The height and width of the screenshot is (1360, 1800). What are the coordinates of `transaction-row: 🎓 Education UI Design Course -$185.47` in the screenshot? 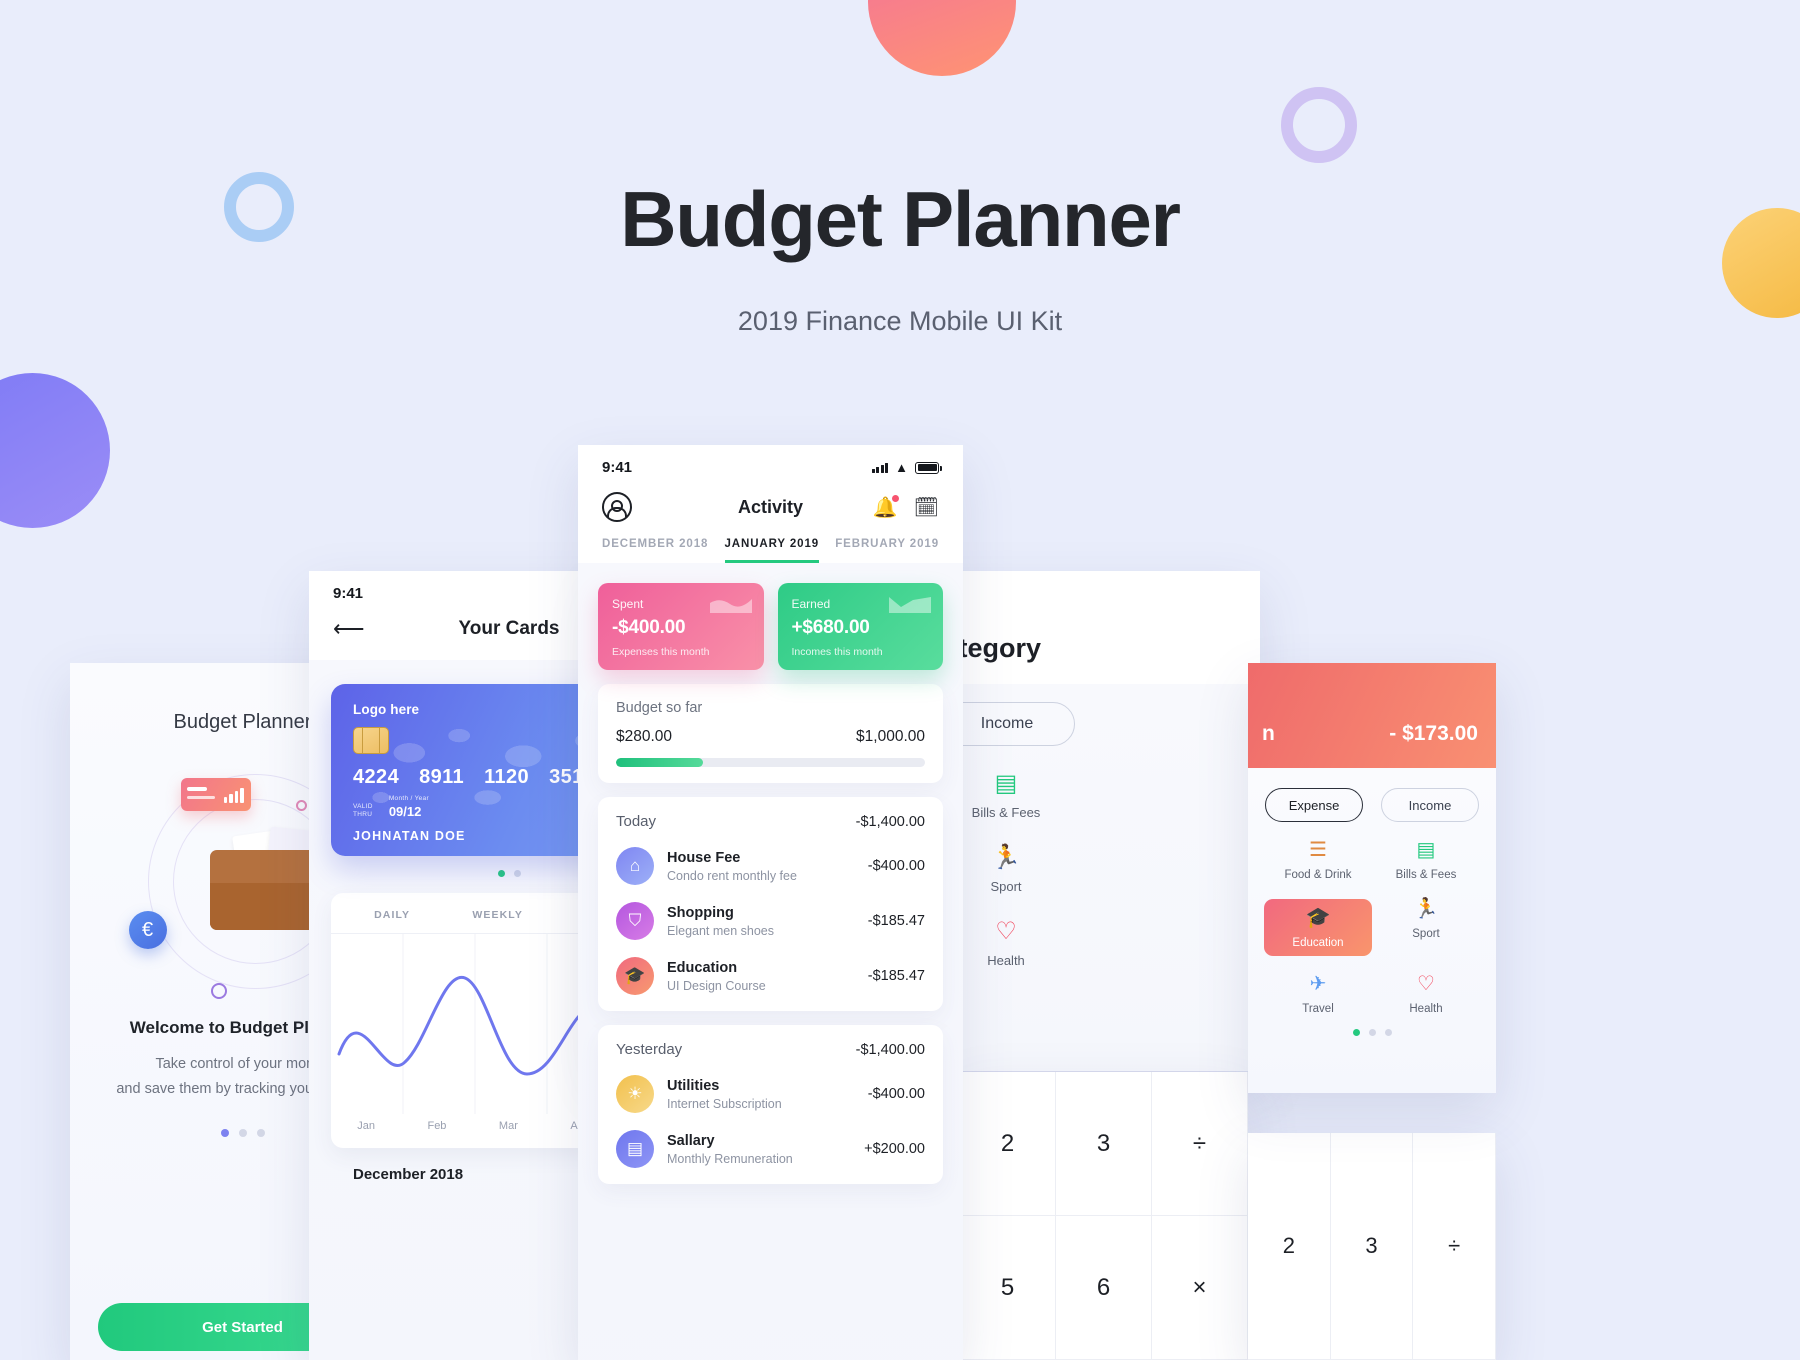 It's located at (770, 976).